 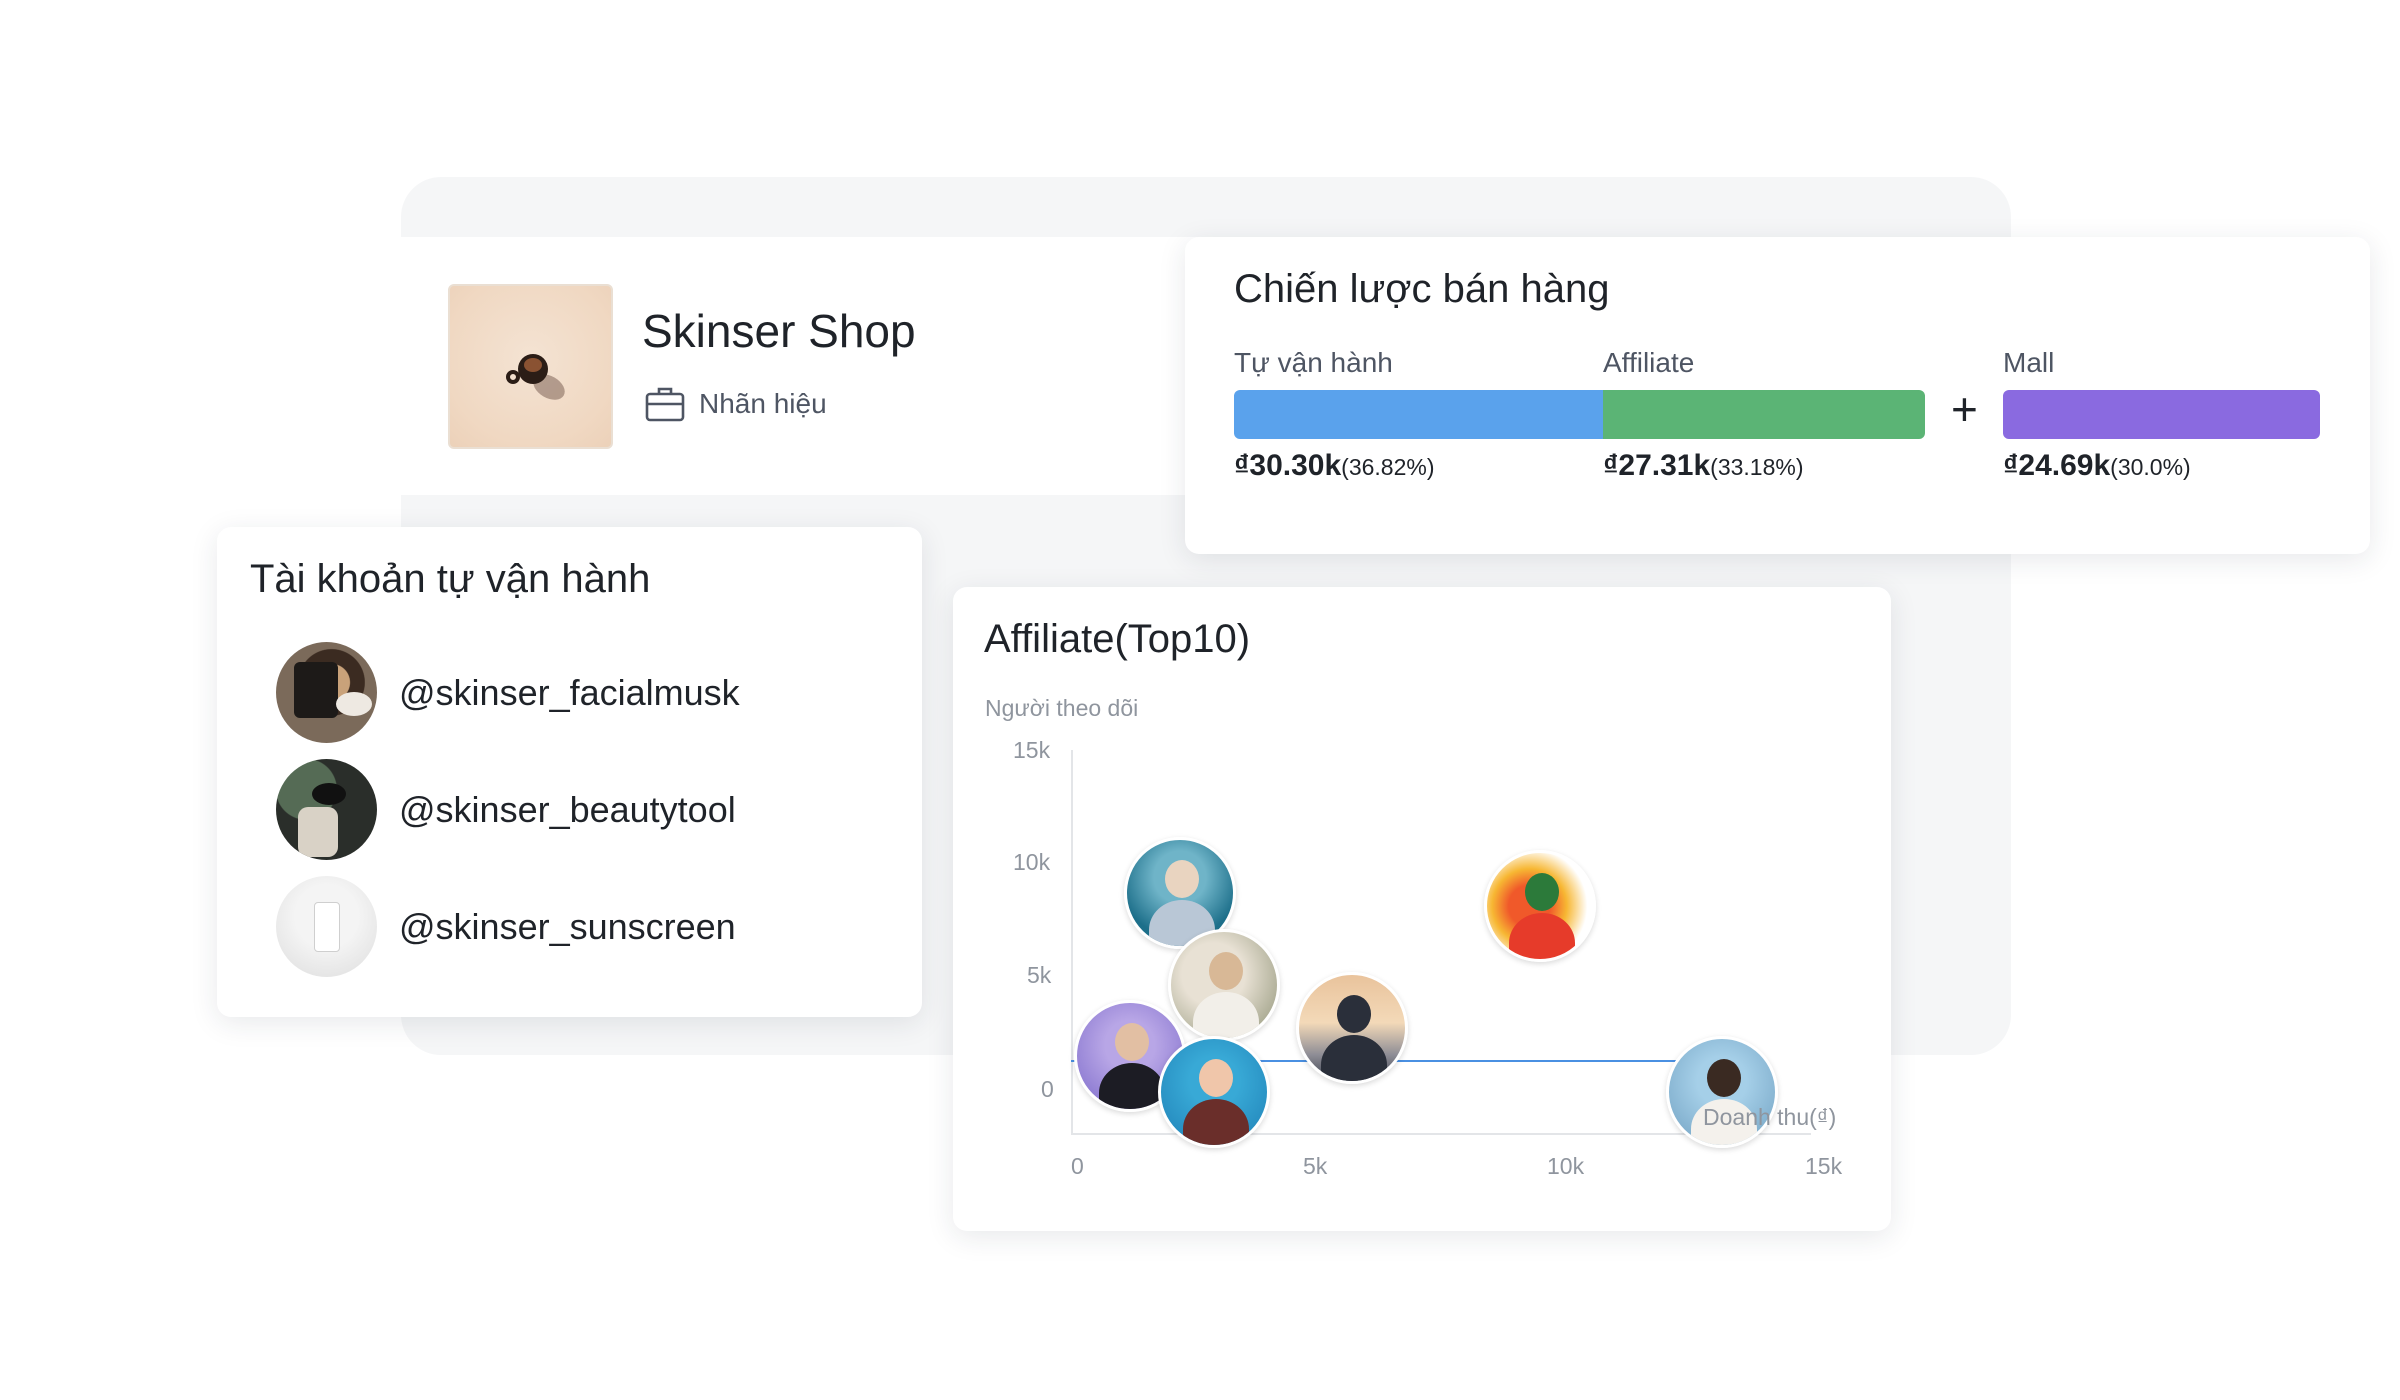 What do you see at coordinates (1117, 639) in the screenshot?
I see `affiliate-title: Affiliate(Top10)` at bounding box center [1117, 639].